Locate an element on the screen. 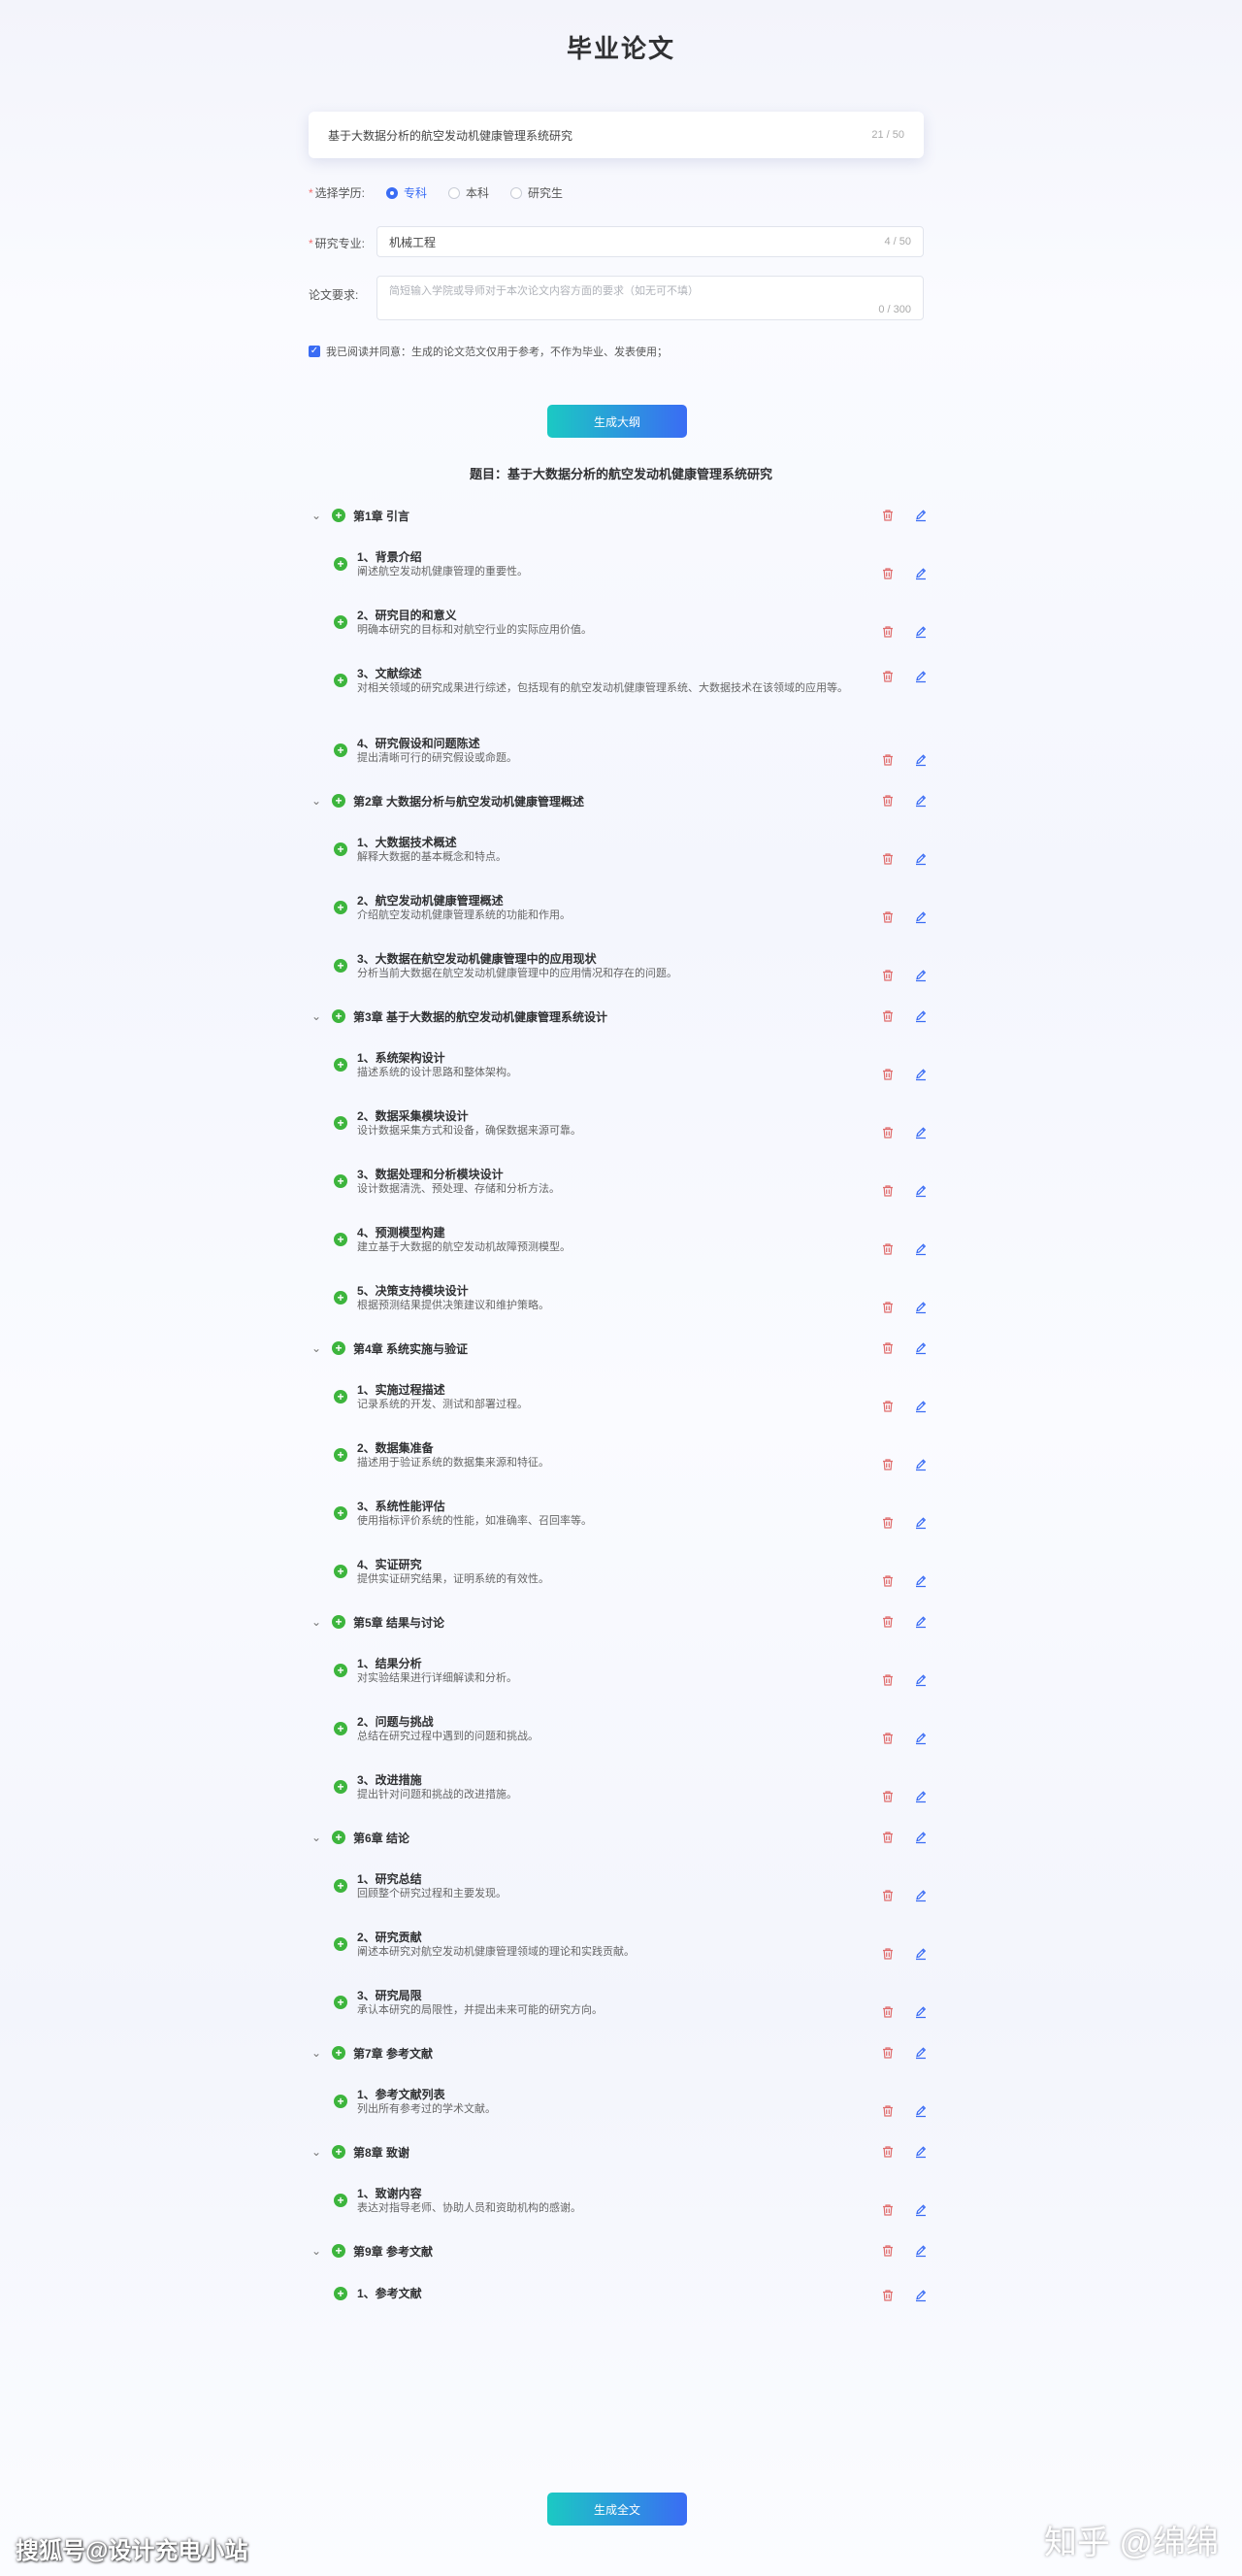  major-input: 机械工程 4 / 50 is located at coordinates (650, 241).